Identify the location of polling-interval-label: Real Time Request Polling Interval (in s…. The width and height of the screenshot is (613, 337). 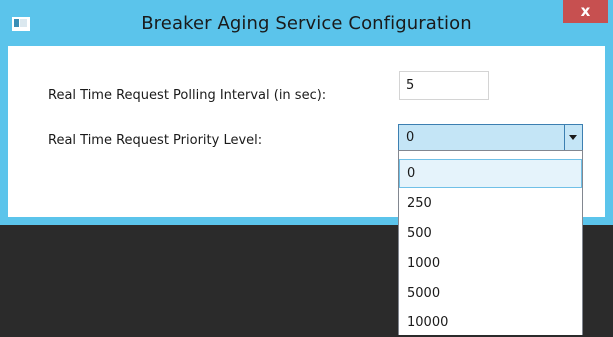
(187, 95).